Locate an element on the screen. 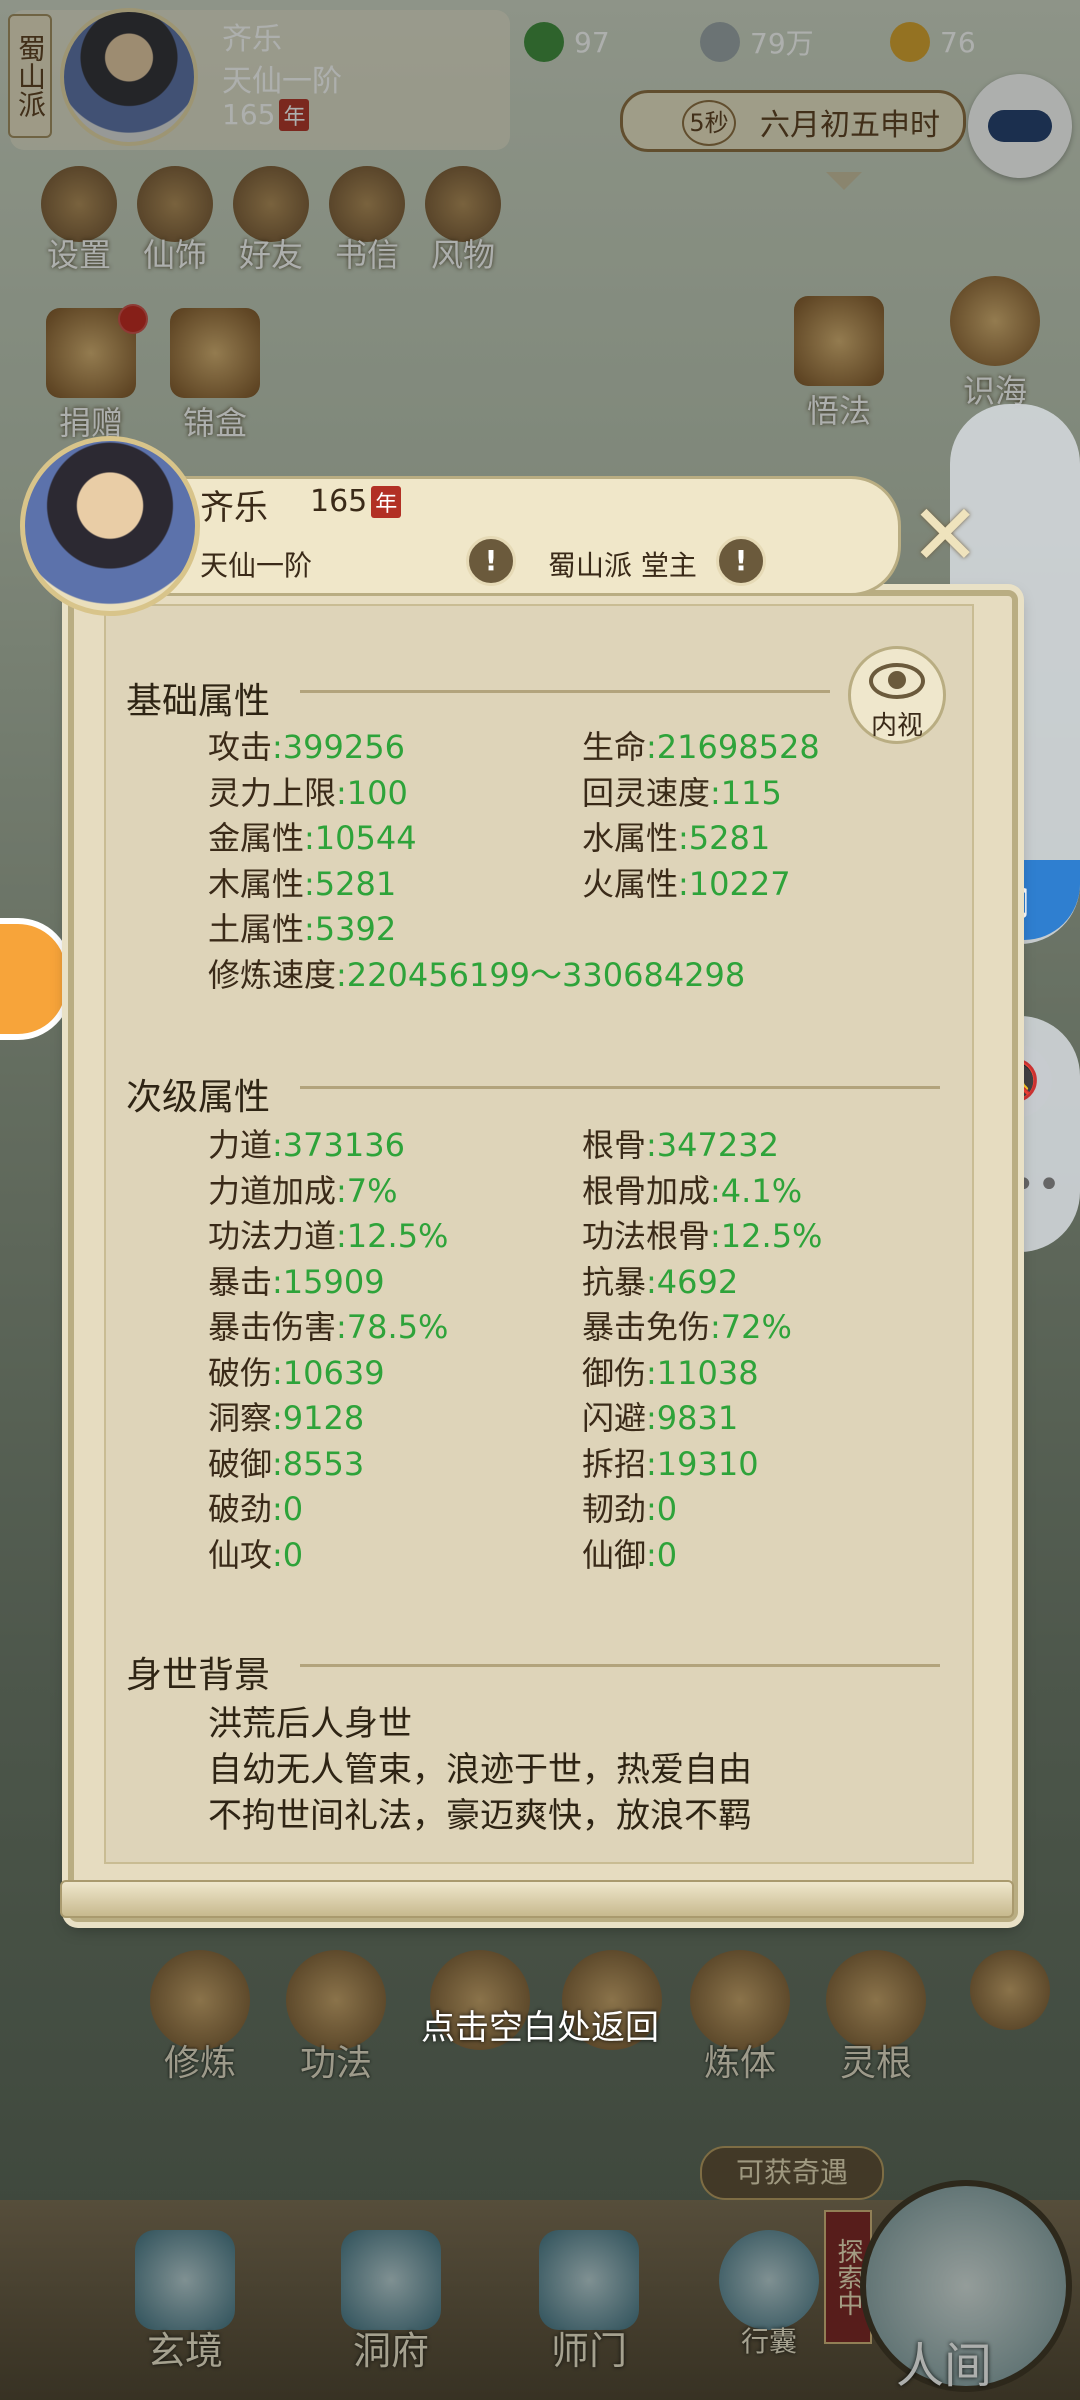 Image resolution: width=1080 pixels, height=2400 pixels. attribute-item: 修炼速度:220456199～330684298 is located at coordinates (476, 973).